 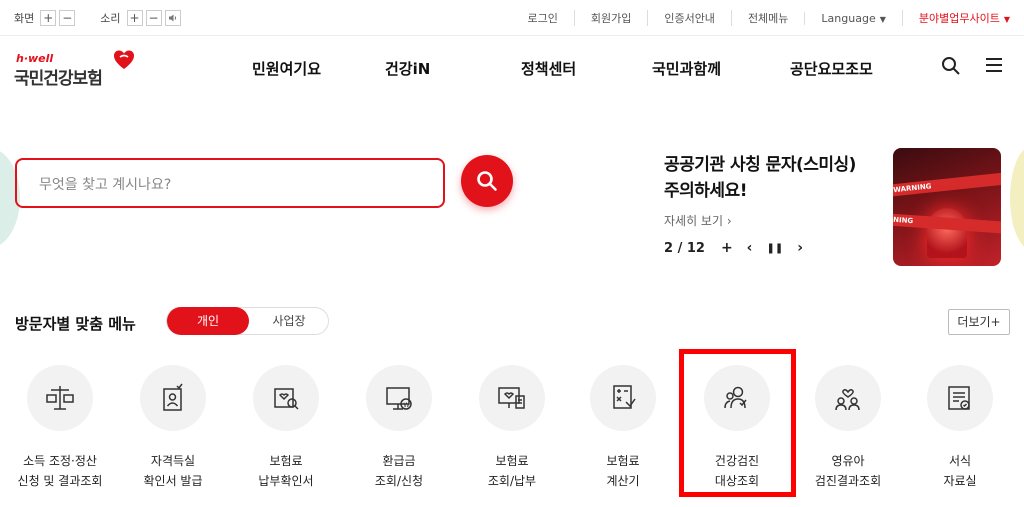 I want to click on screen-label: 화면, so click(x=24, y=18).